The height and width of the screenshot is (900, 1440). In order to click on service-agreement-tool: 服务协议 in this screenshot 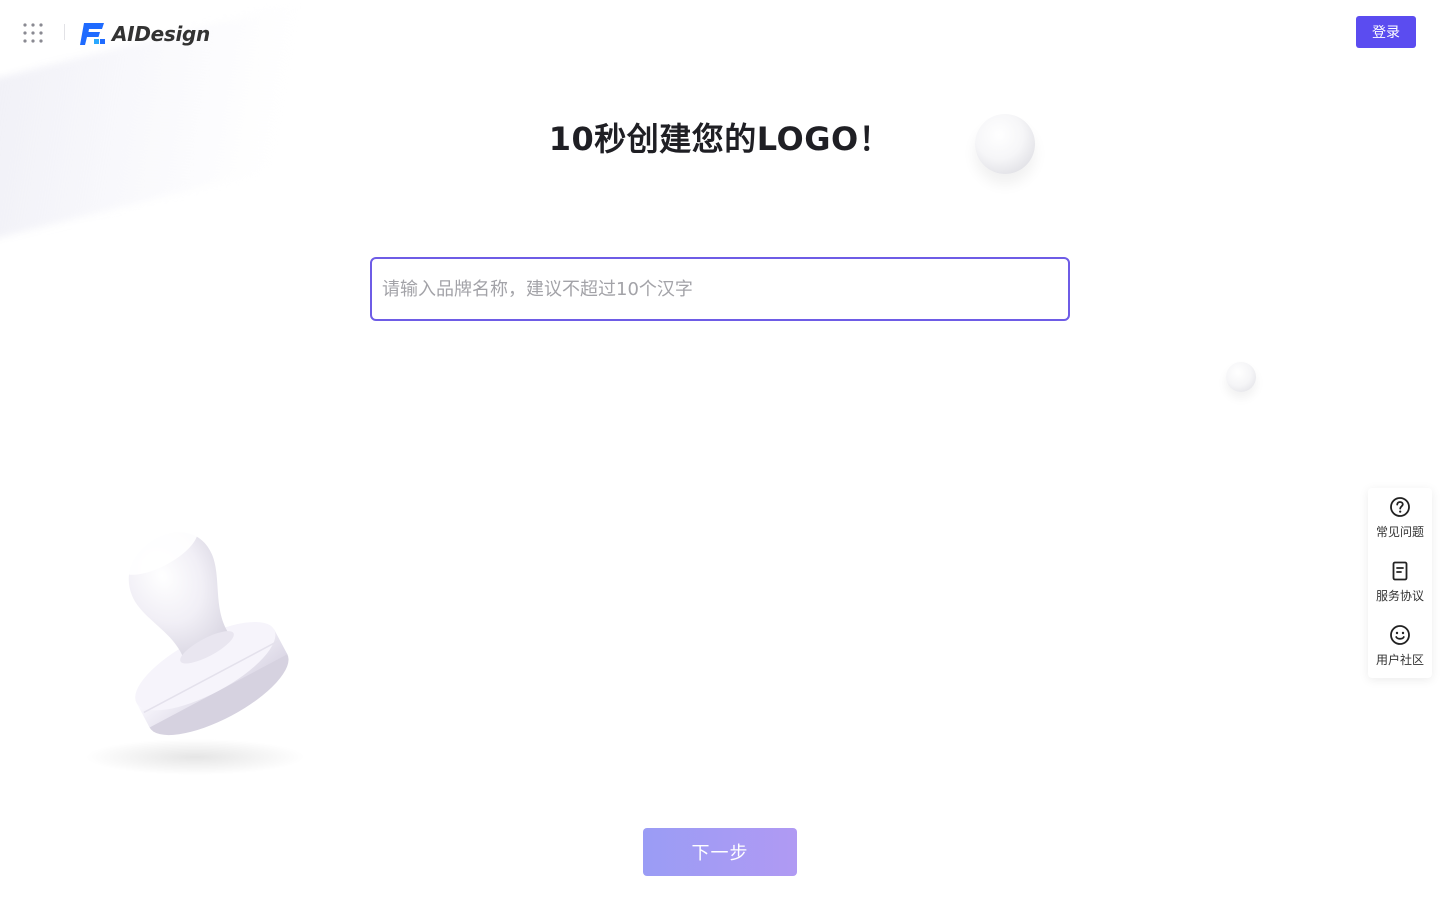, I will do `click(1400, 582)`.